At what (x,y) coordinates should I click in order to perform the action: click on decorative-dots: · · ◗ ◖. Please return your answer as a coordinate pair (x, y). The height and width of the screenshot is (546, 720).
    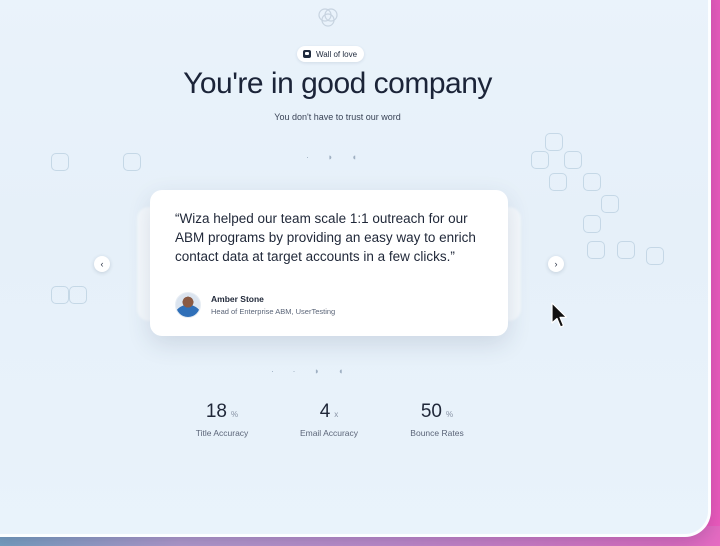
    Looking at the image, I should click on (311, 371).